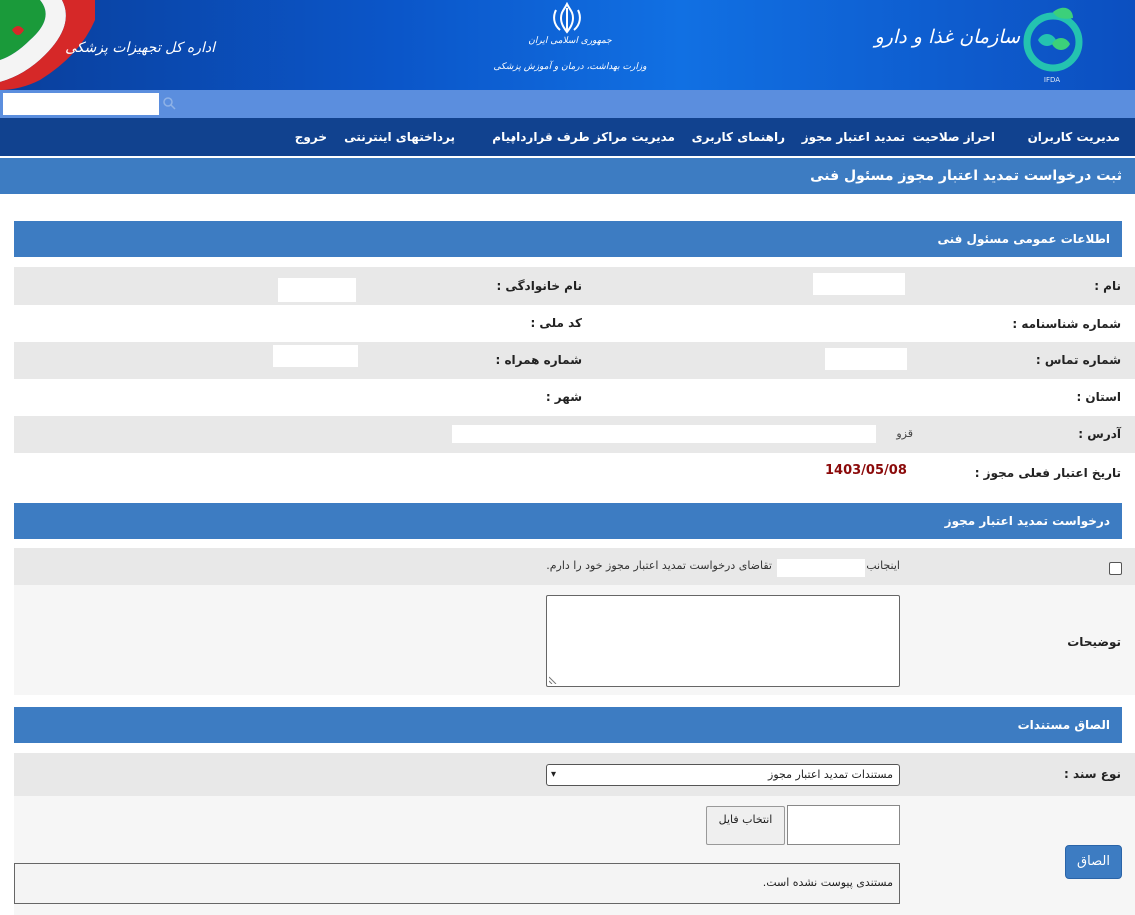 The height and width of the screenshot is (915, 1135). What do you see at coordinates (853, 137) in the screenshot?
I see `nav-license-renewal: تمدید اعتبار مجوز` at bounding box center [853, 137].